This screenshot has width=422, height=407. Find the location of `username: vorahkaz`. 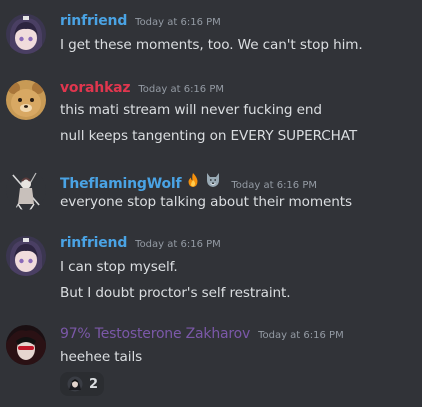

username: vorahkaz is located at coordinates (95, 88).